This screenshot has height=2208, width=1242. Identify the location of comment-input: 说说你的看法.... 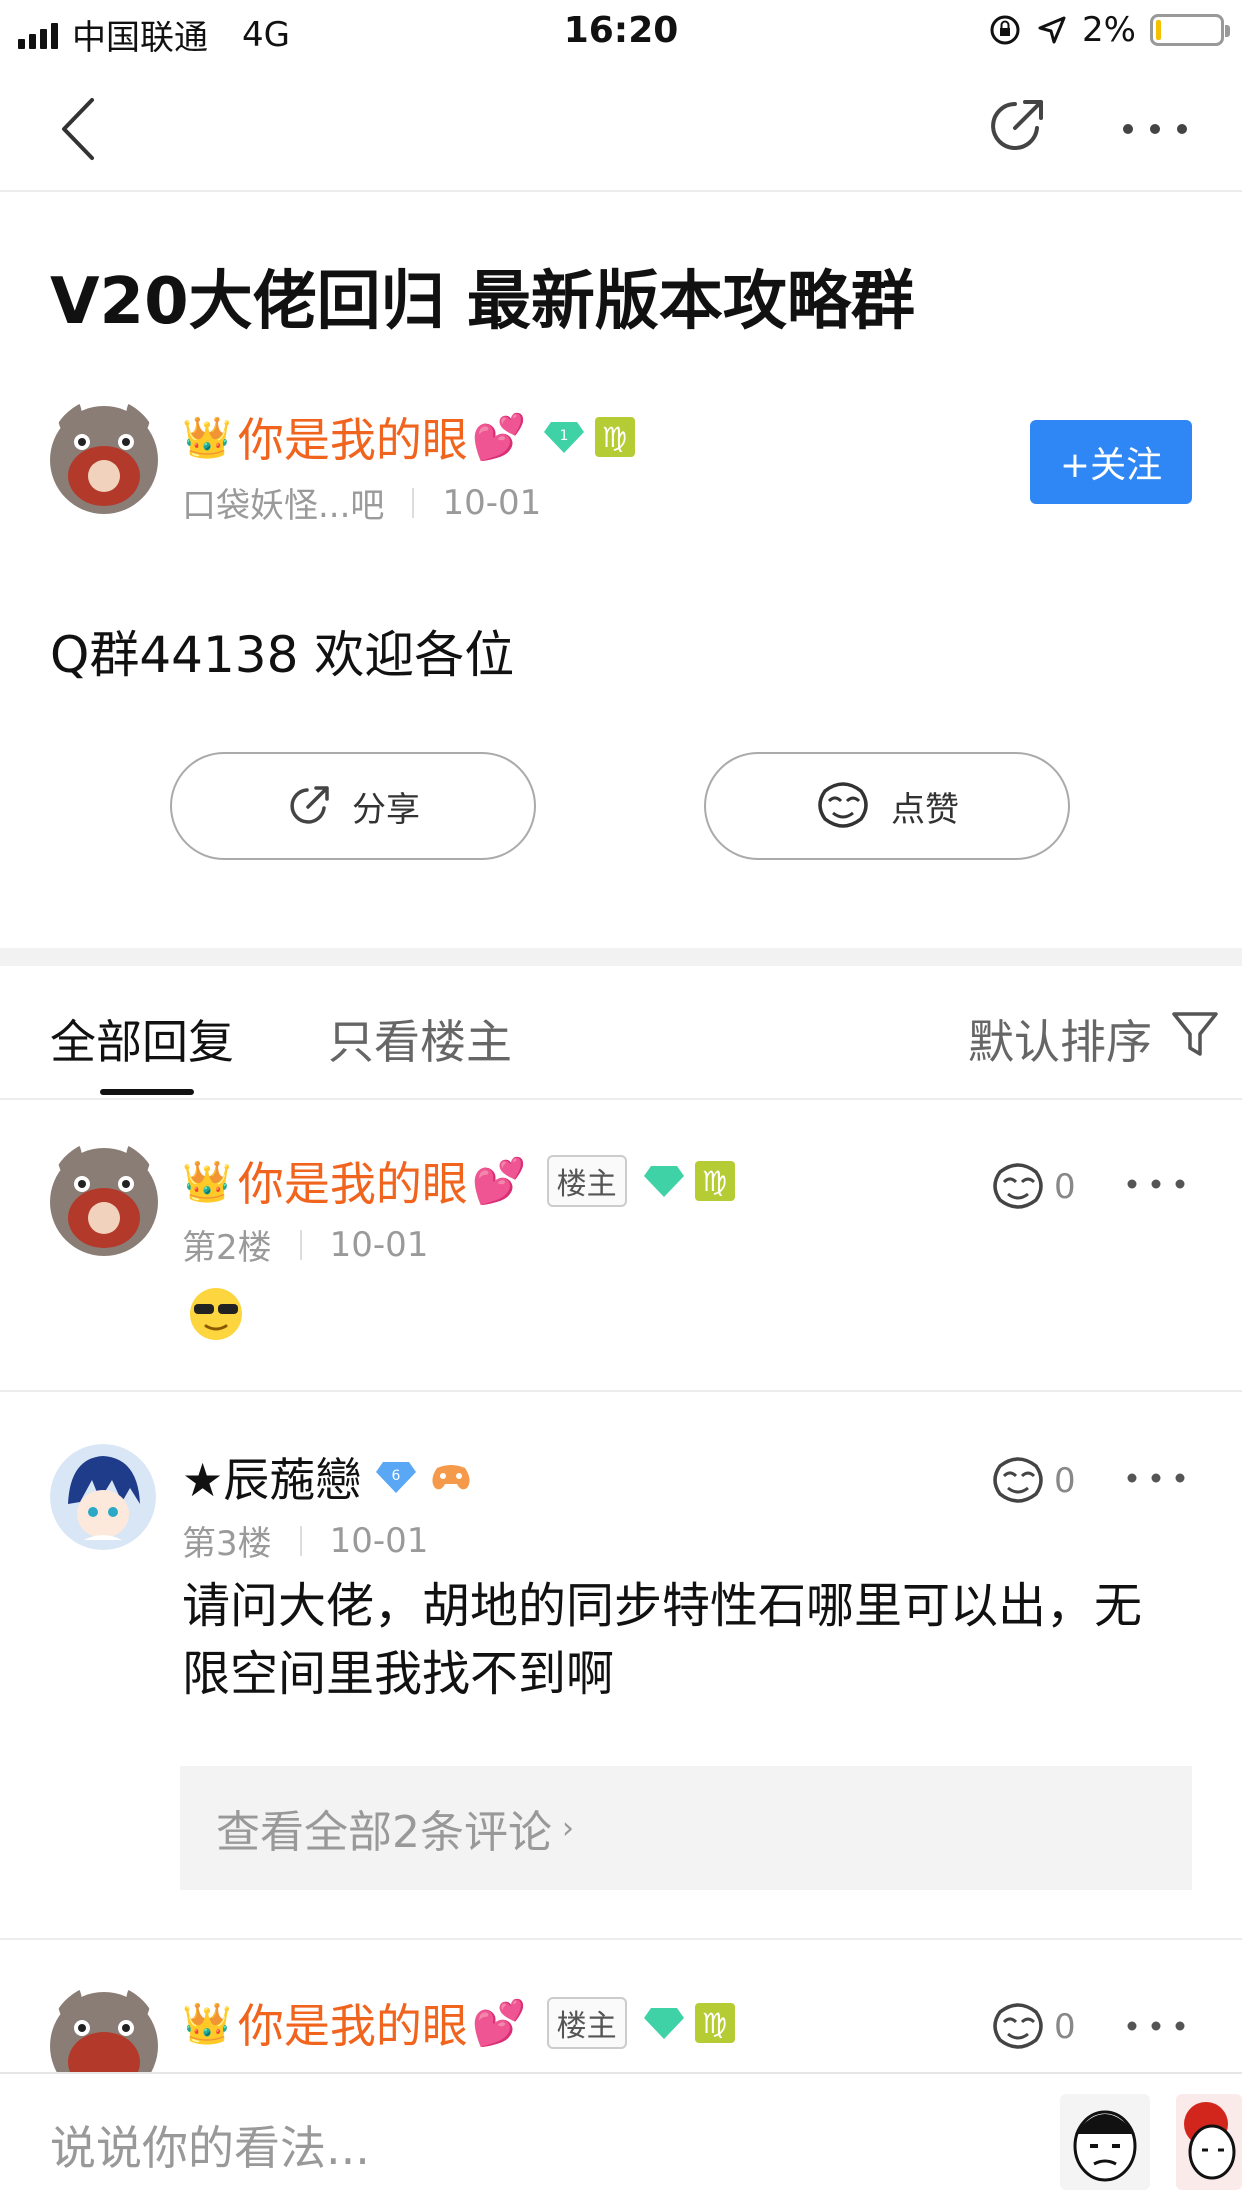
(210, 2145).